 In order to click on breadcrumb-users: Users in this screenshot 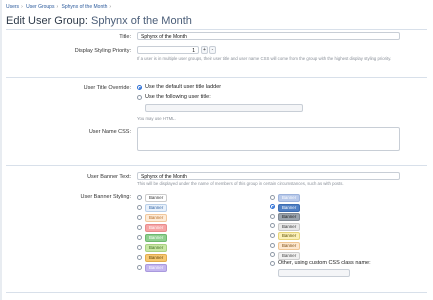, I will do `click(12, 7)`.